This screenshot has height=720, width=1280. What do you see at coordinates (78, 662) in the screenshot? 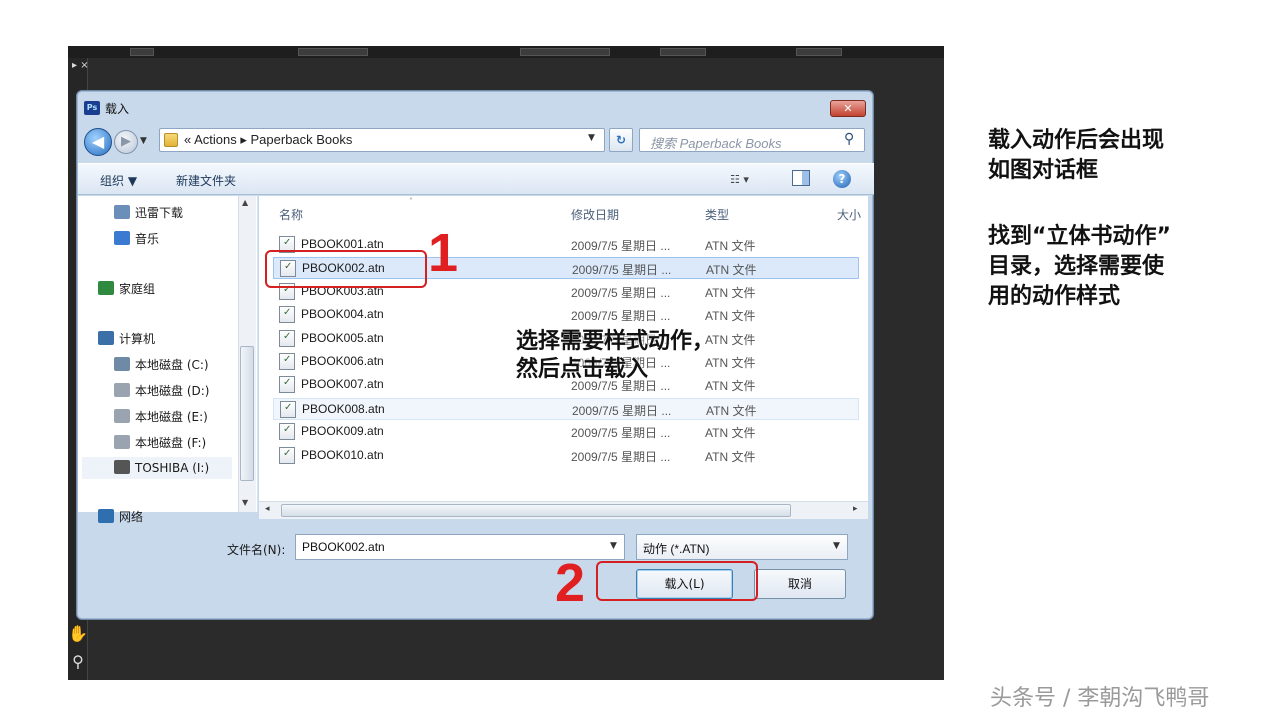
I see `zoom-tool-icon: ⚲` at bounding box center [78, 662].